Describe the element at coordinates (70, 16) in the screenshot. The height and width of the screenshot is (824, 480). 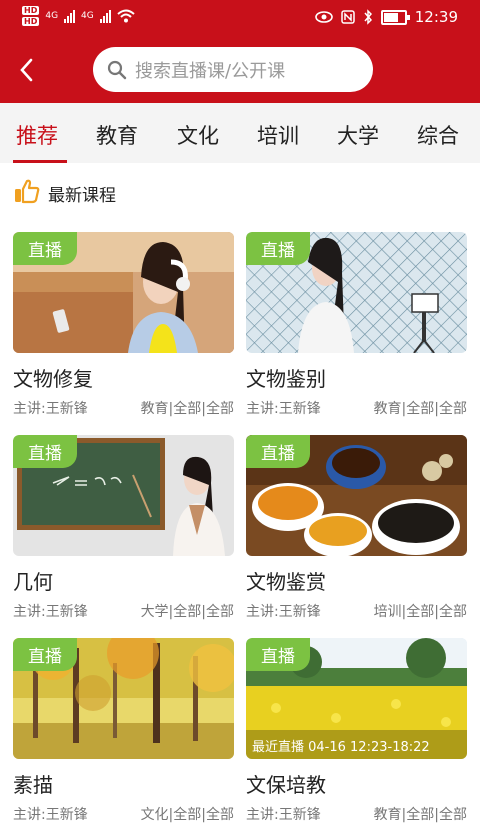
I see `signal-icon` at that location.